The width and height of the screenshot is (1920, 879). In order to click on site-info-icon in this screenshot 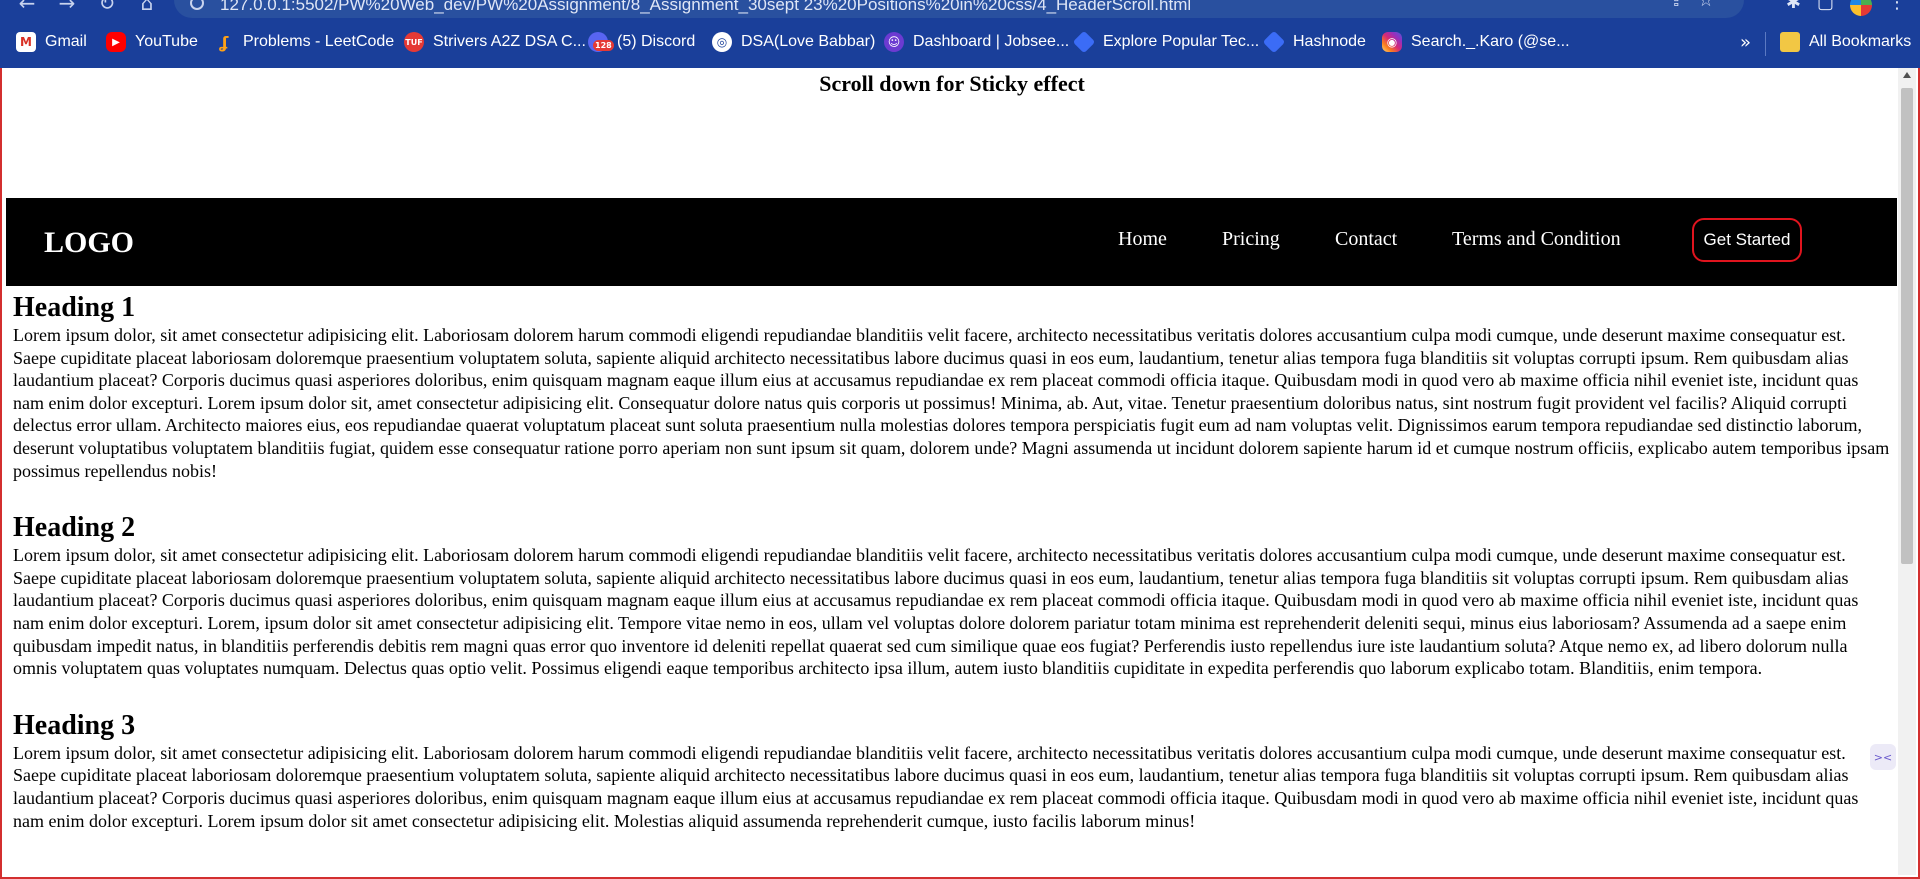, I will do `click(197, 5)`.